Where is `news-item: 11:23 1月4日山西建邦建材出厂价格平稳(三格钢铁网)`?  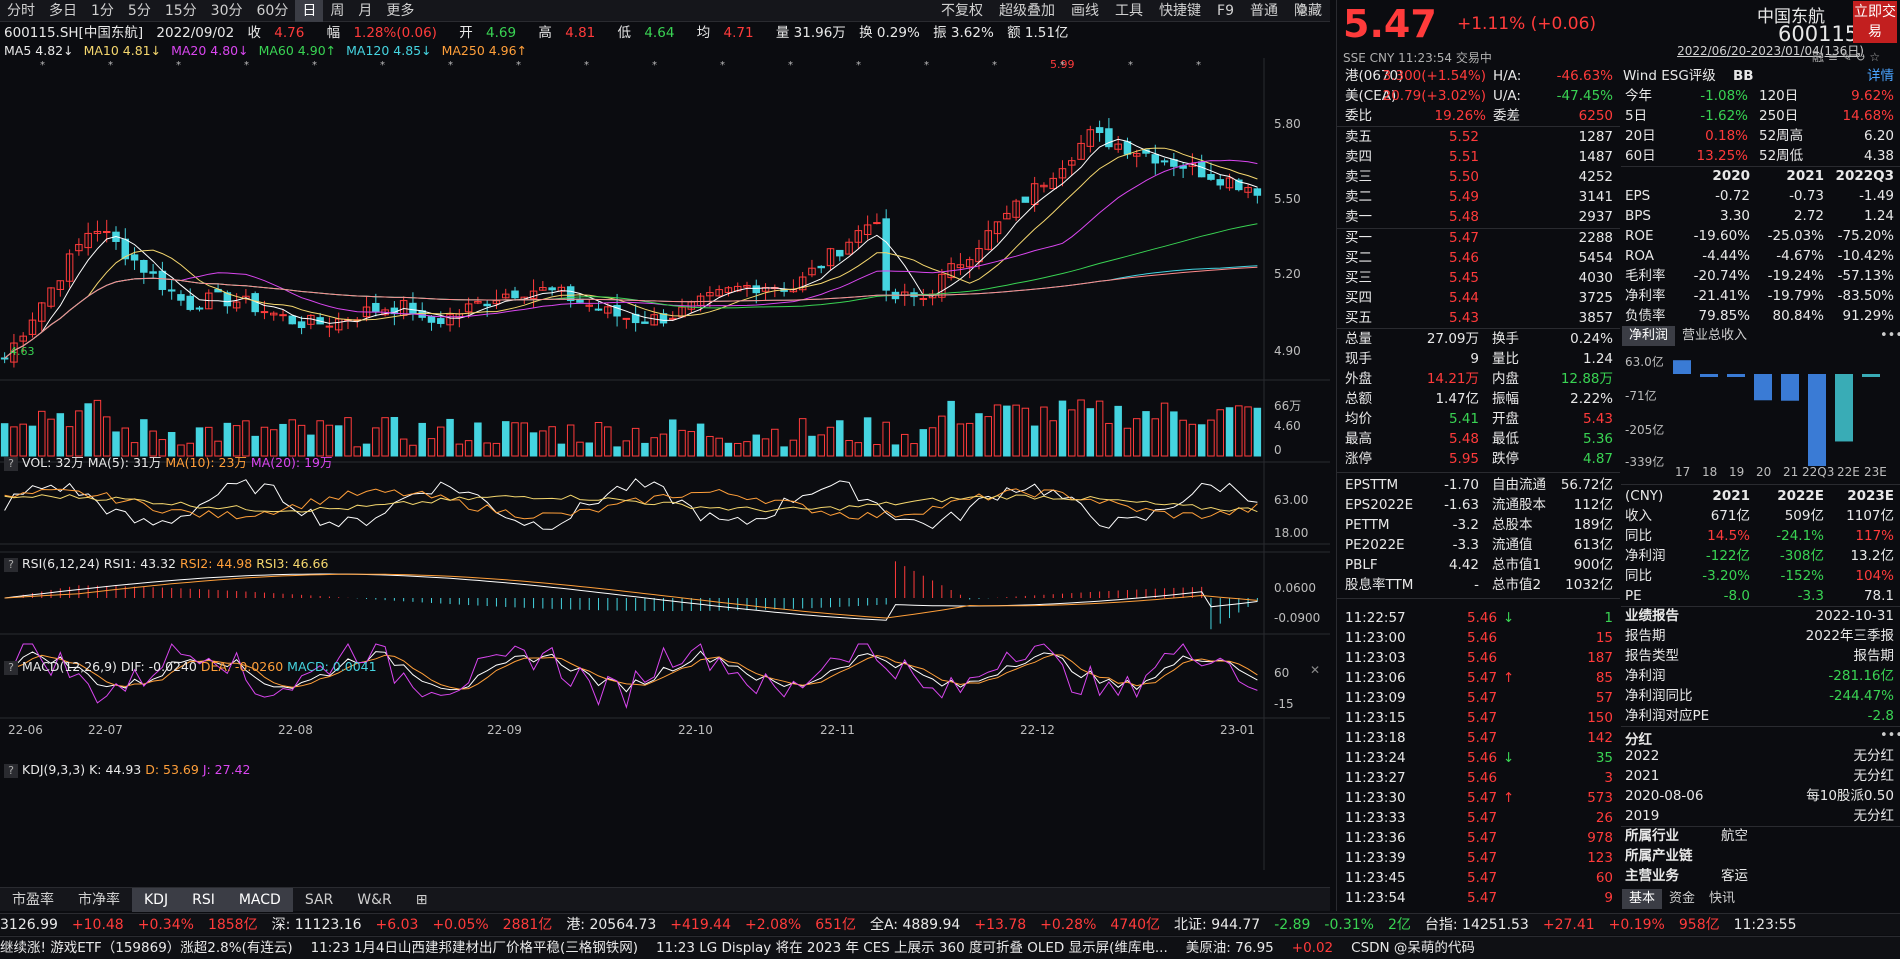
news-item: 11:23 1月4日山西建邦建材出厂价格平稳(三格钢铁网) is located at coordinates (474, 948).